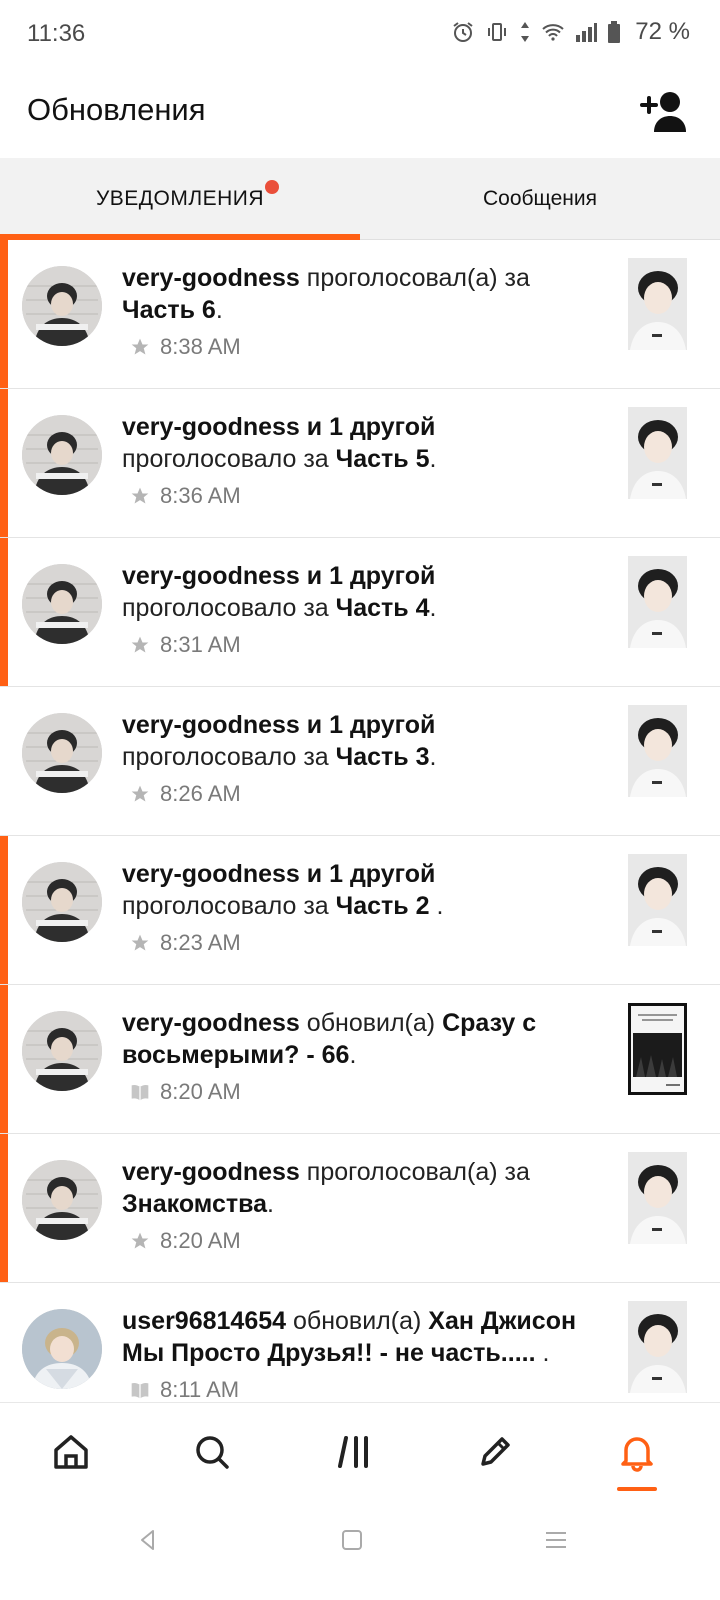 This screenshot has height=1600, width=720. What do you see at coordinates (272, 187) in the screenshot?
I see `unread-dot` at bounding box center [272, 187].